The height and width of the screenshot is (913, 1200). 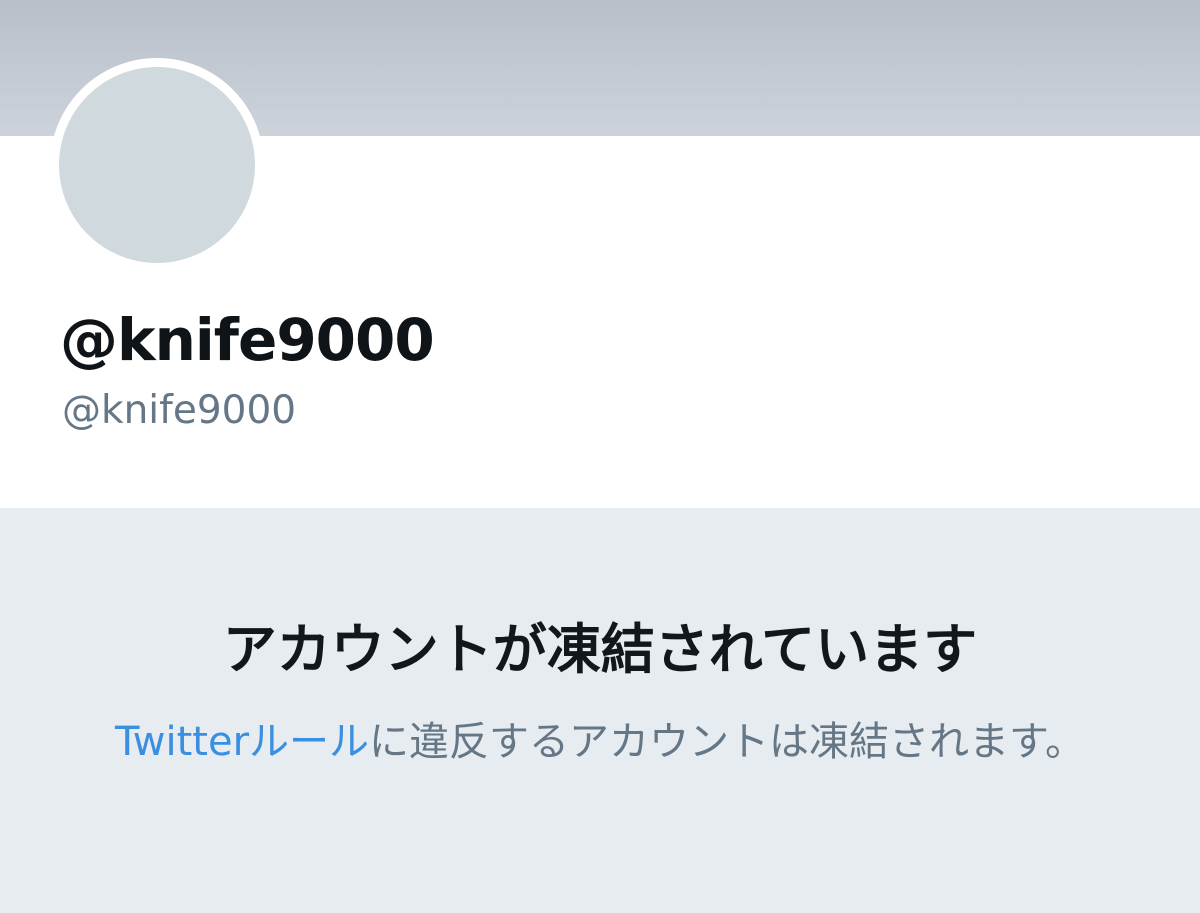 I want to click on twitter-rules-link: Twitterルール, so click(x=242, y=742).